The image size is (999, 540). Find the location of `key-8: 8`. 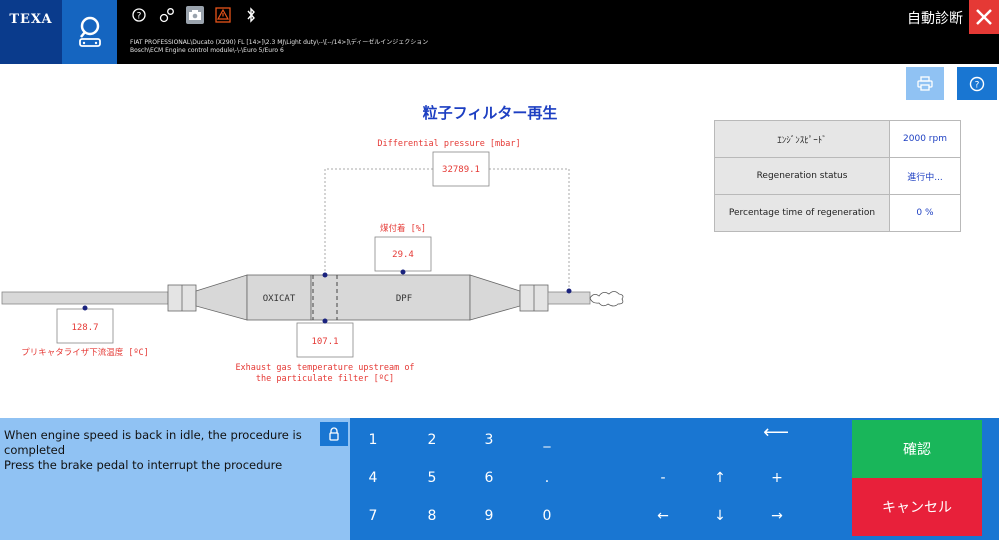

key-8: 8 is located at coordinates (432, 516).